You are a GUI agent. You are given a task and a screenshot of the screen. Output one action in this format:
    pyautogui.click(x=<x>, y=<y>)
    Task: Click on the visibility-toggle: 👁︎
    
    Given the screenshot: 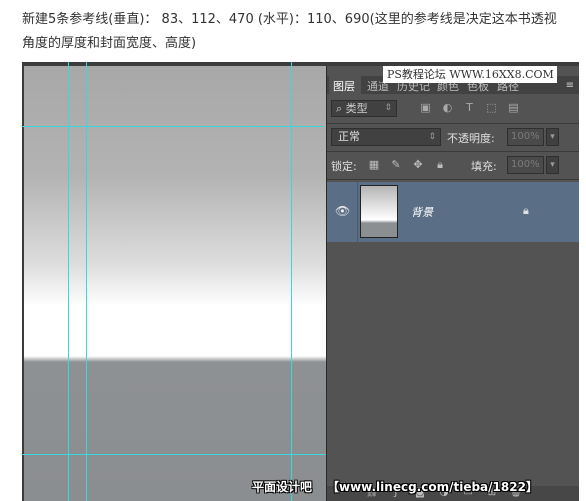 What is the action you would take?
    pyautogui.click(x=342, y=212)
    